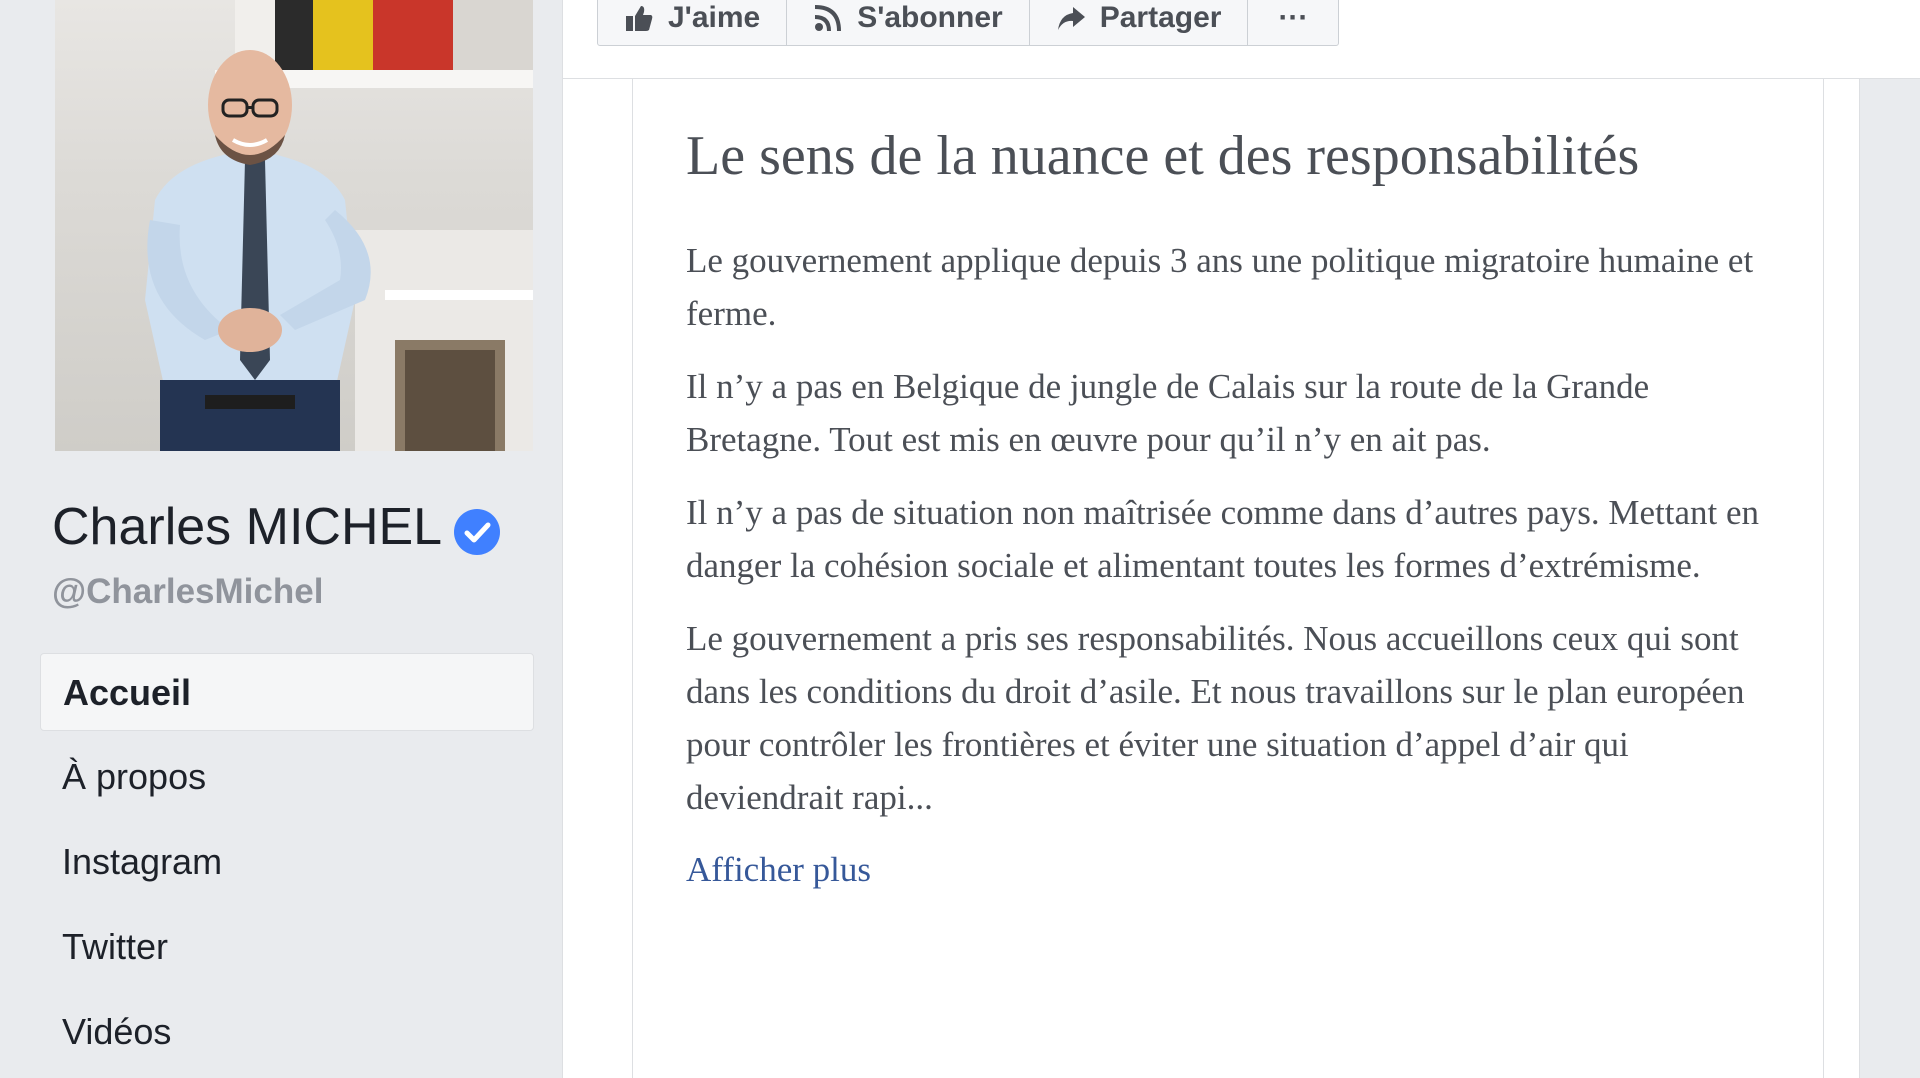 The height and width of the screenshot is (1078, 1920). Describe the element at coordinates (287, 947) in the screenshot. I see `nav-item-twitter: Twitter` at that location.